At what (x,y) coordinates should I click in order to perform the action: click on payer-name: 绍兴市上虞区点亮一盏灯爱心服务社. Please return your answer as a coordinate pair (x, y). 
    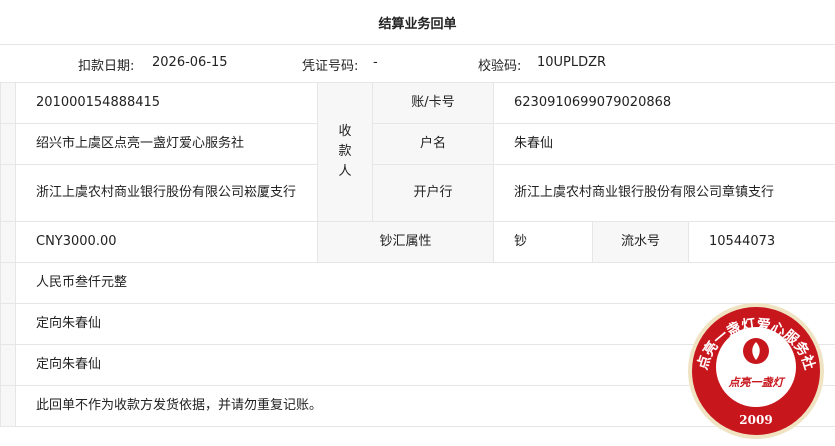
    Looking at the image, I should click on (166, 144).